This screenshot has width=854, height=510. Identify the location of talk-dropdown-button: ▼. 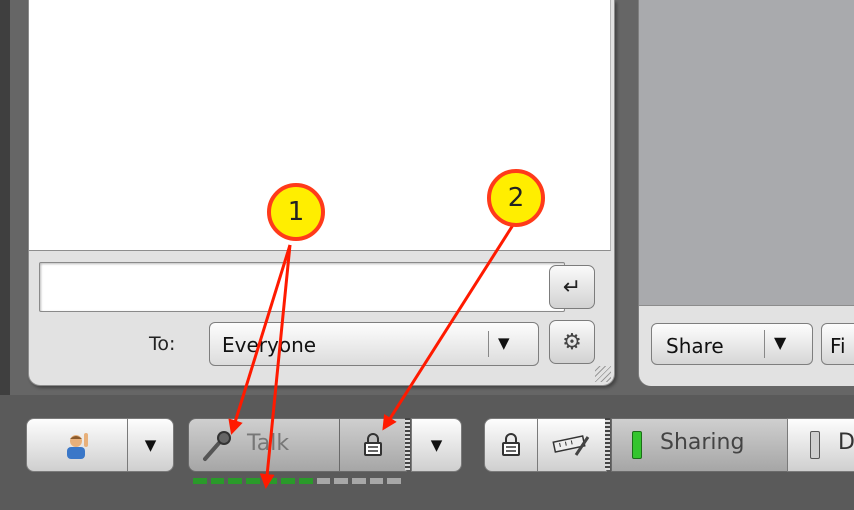
(436, 445).